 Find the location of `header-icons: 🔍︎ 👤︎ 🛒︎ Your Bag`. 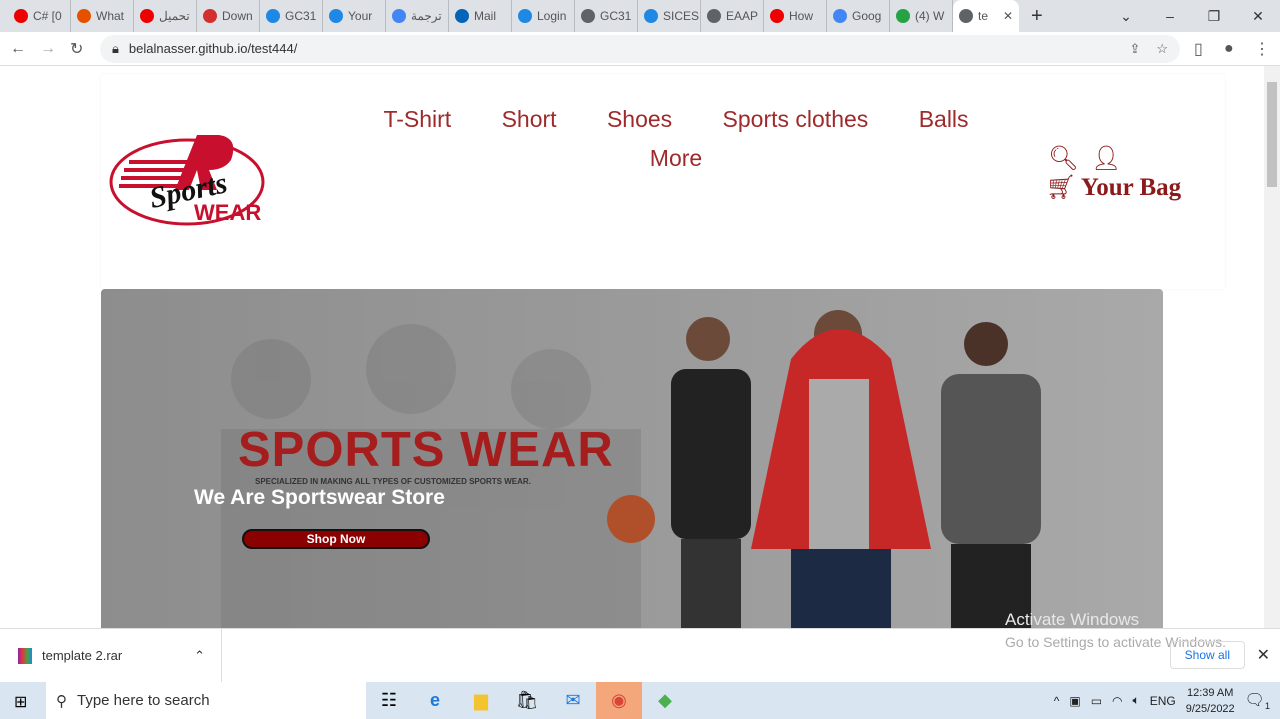

header-icons: 🔍︎ 👤︎ 🛒︎ Your Bag is located at coordinates (1113, 173).